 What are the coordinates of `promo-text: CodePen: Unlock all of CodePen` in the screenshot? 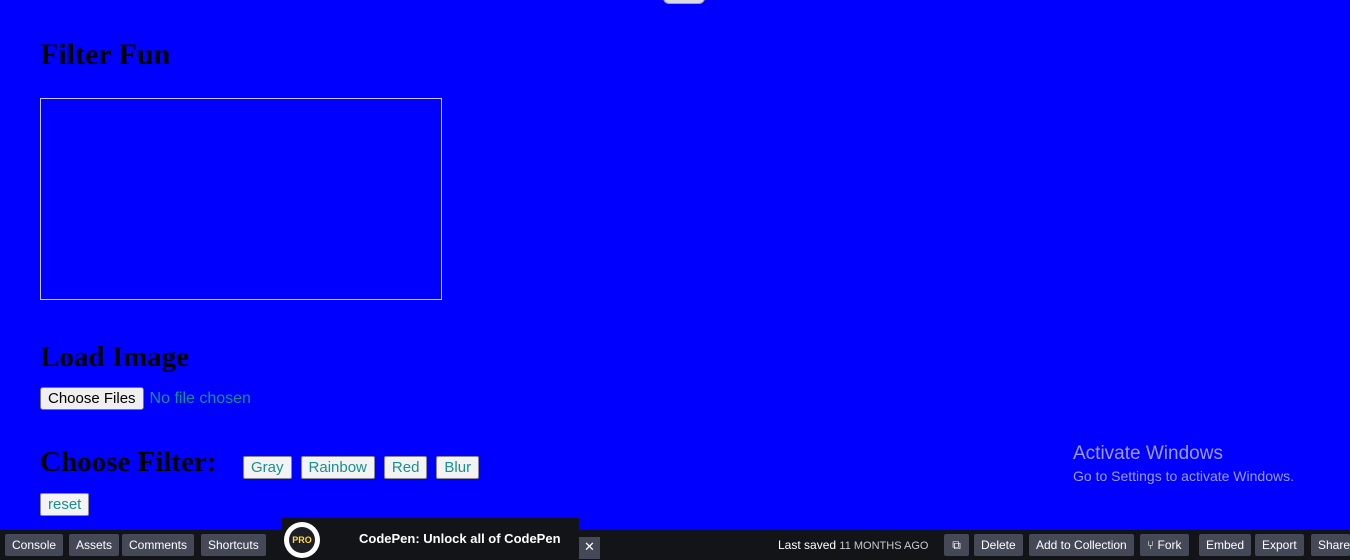 It's located at (460, 538).